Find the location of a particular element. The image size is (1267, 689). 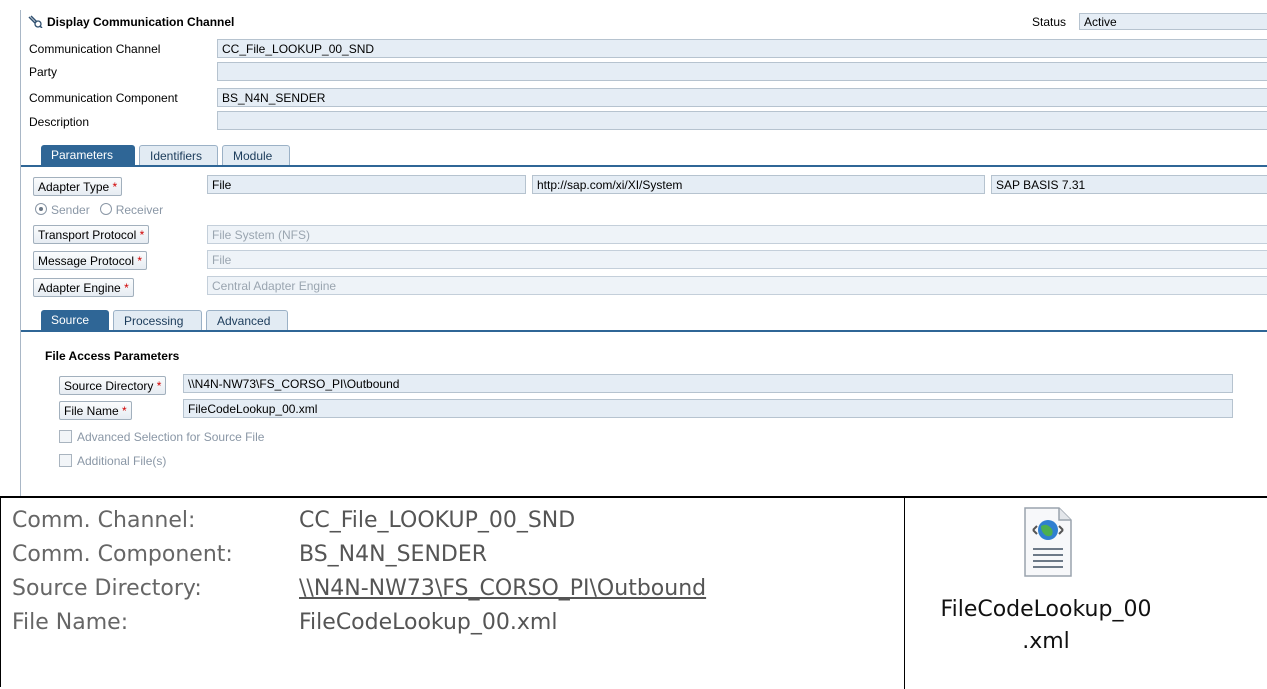

tab-module: Module is located at coordinates (256, 155).